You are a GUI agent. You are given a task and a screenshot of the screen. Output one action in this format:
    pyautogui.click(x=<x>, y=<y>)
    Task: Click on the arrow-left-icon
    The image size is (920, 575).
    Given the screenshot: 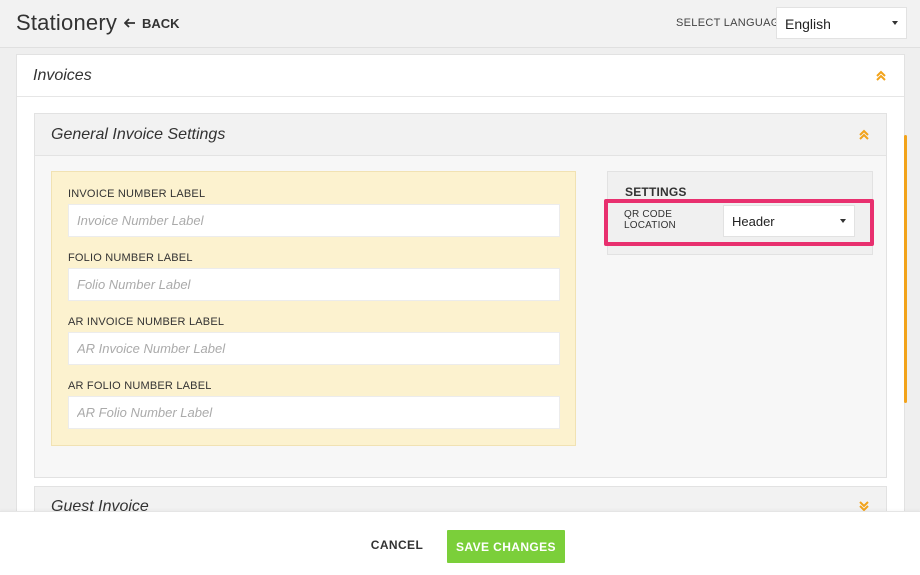 What is the action you would take?
    pyautogui.click(x=129, y=23)
    